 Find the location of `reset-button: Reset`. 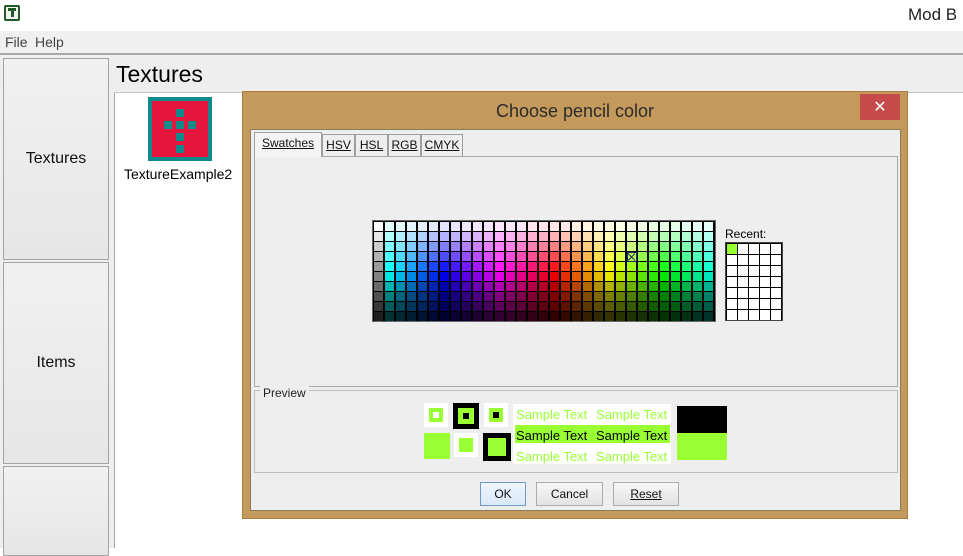

reset-button: Reset is located at coordinates (646, 494).